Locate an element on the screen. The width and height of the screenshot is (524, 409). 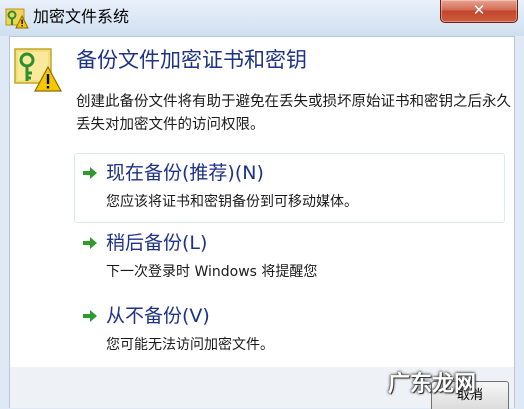
option-title: 稍后备份(L) is located at coordinates (157, 243).